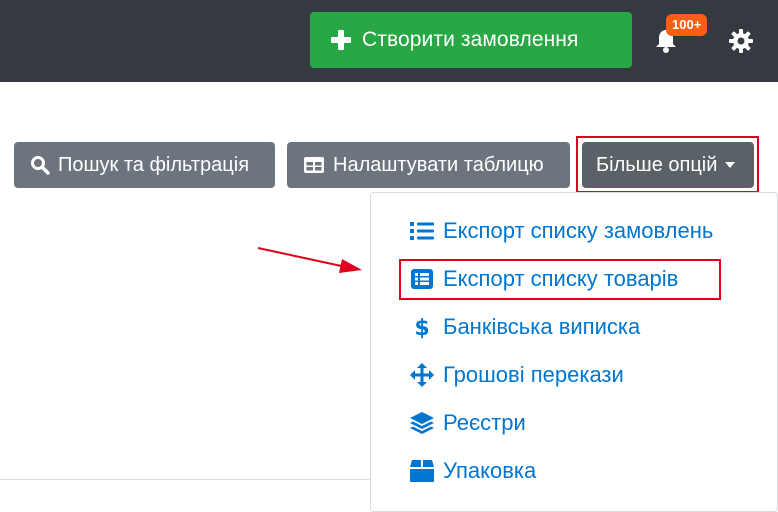 This screenshot has width=778, height=512. What do you see at coordinates (185, 479) in the screenshot?
I see `content-divider` at bounding box center [185, 479].